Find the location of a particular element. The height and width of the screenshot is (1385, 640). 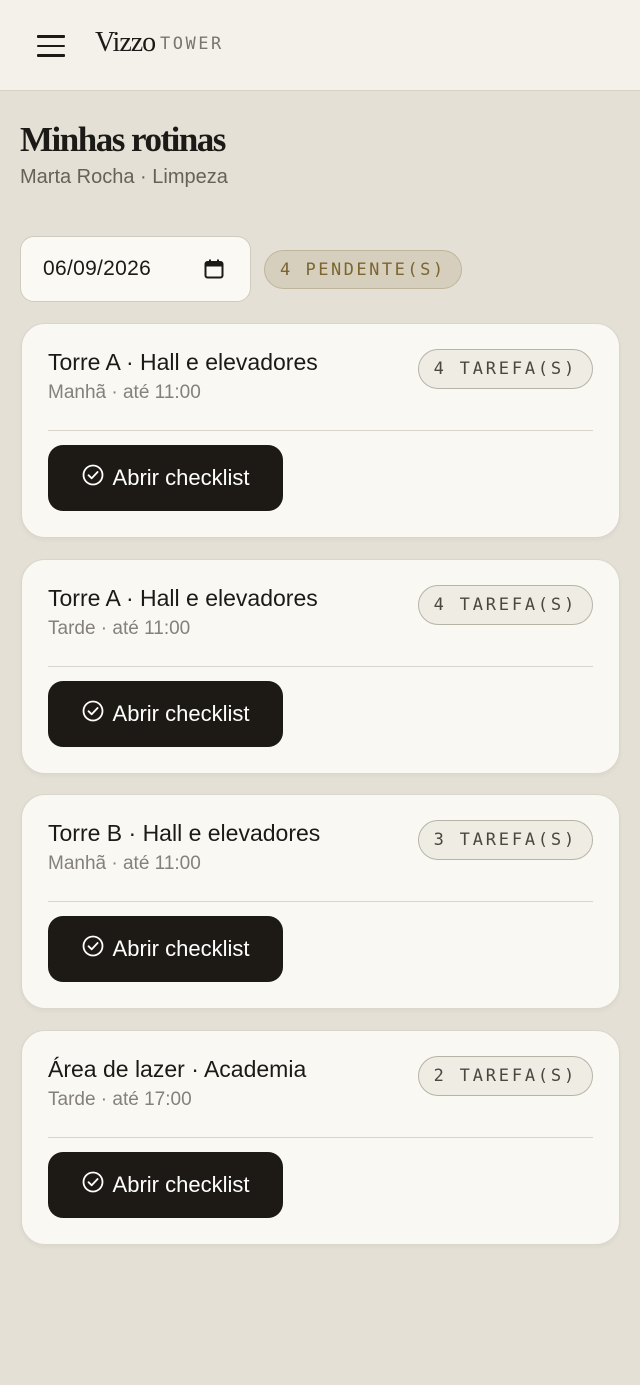

date-input: 06/09/2026 is located at coordinates (135, 269).